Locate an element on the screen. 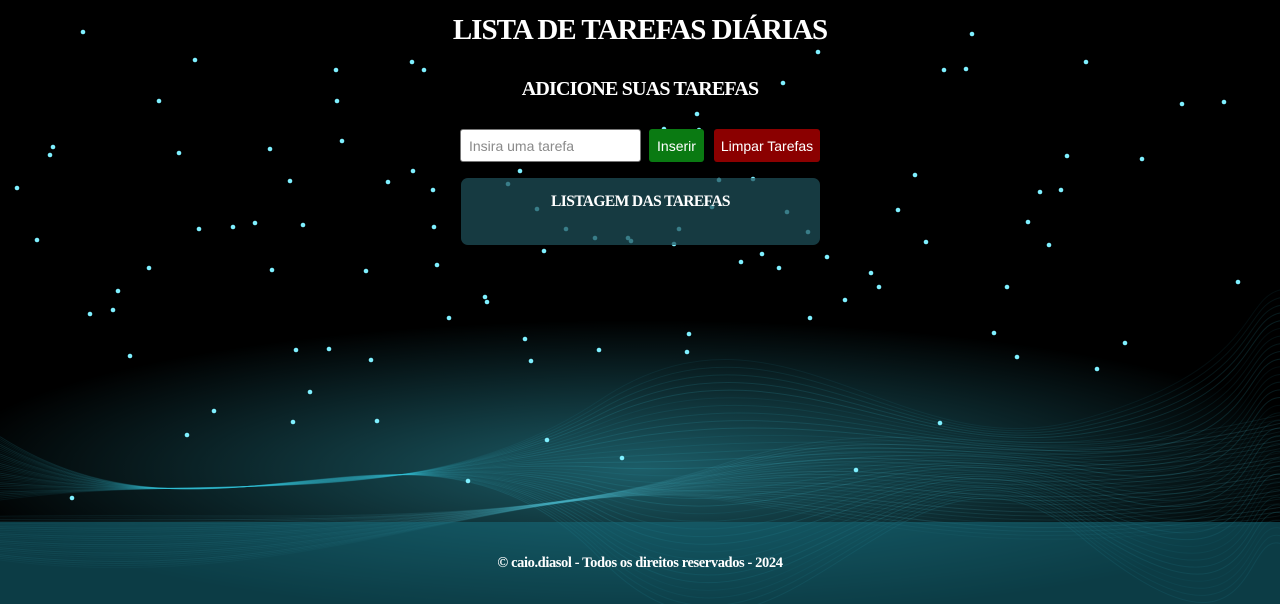 The height and width of the screenshot is (604, 1280). task-input is located at coordinates (550, 145).